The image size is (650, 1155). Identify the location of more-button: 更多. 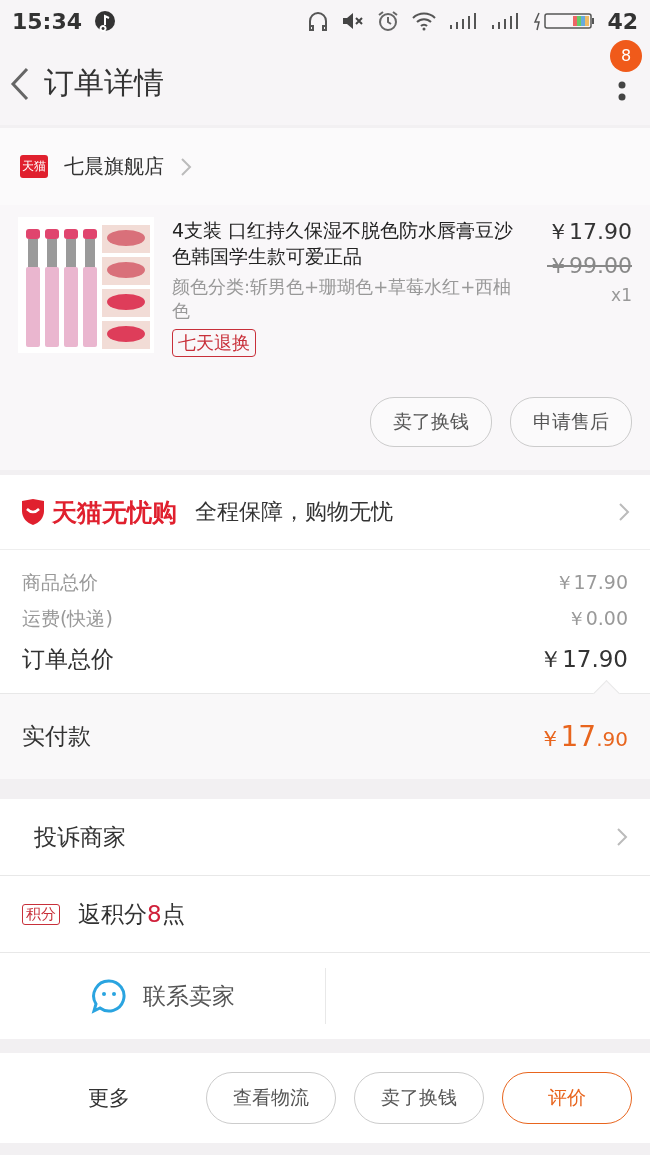
(109, 1098).